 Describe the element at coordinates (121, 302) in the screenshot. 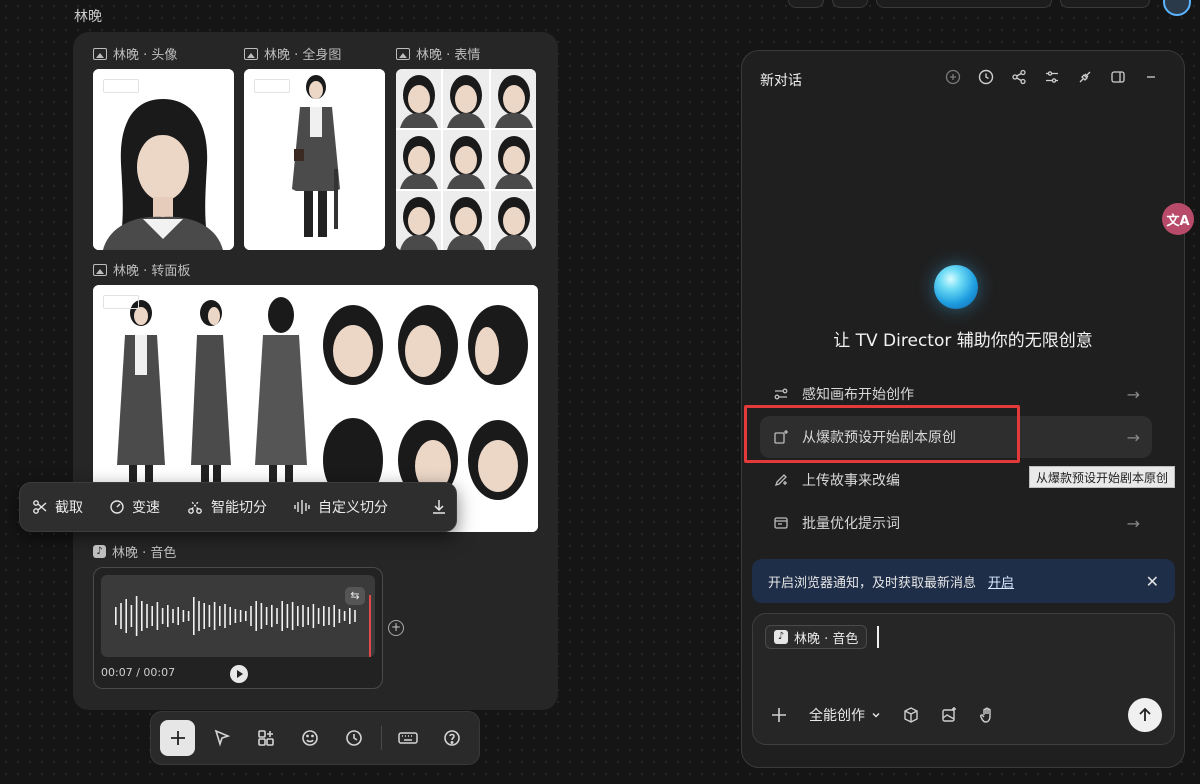

I see `watermark` at that location.